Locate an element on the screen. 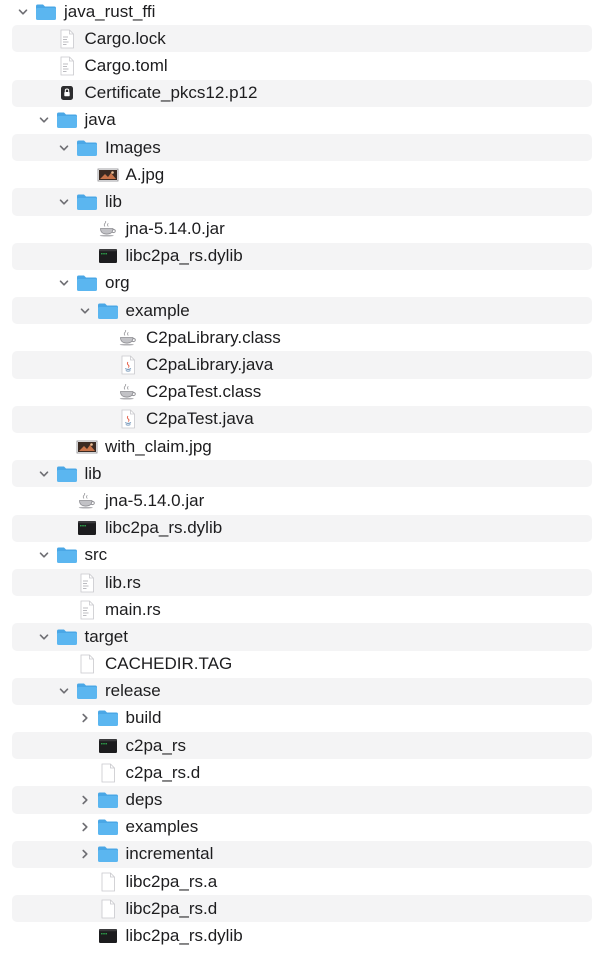  file-row: Cargo.toml is located at coordinates (296, 65).